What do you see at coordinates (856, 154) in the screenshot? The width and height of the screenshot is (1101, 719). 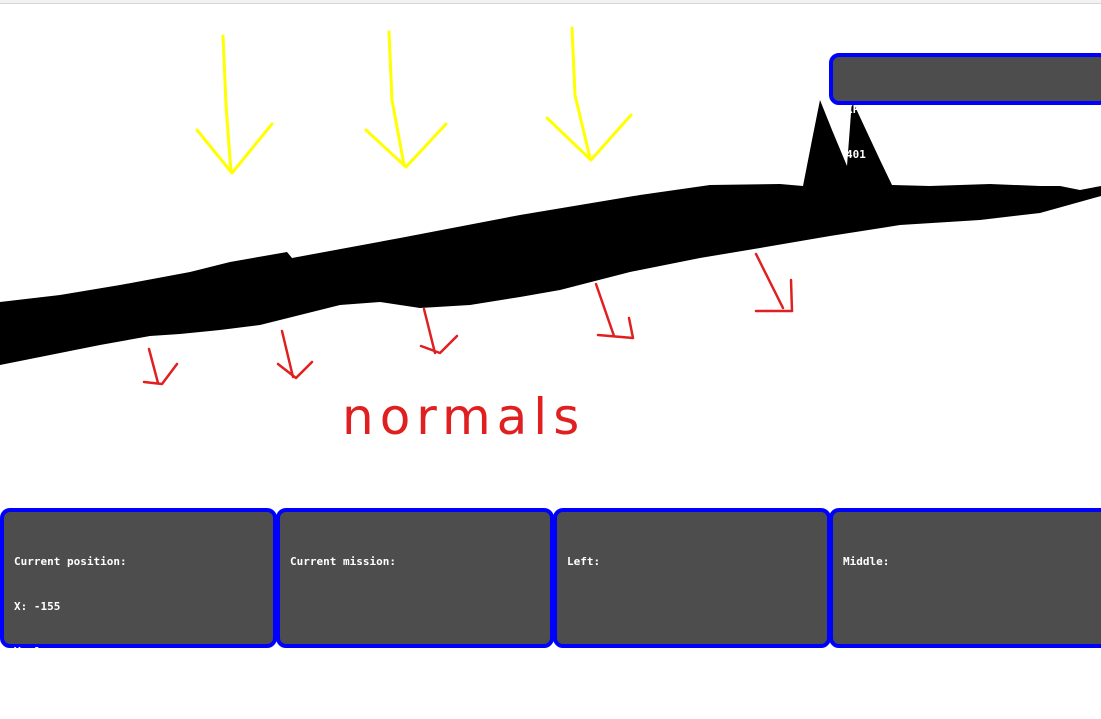 I see `xp-value: 401` at bounding box center [856, 154].